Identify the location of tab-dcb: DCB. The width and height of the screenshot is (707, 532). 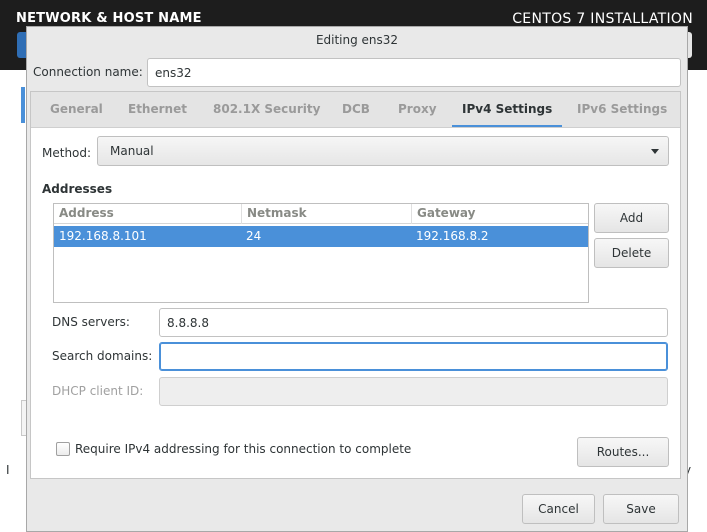
(356, 109).